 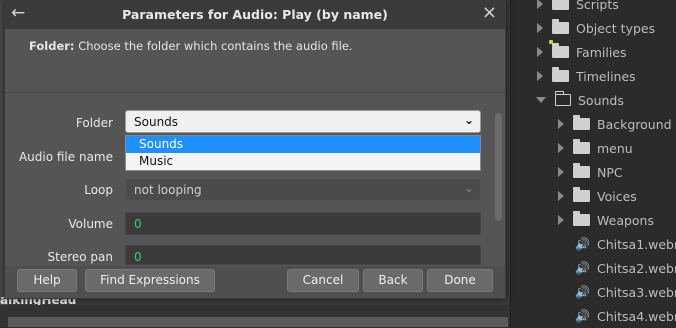 What do you see at coordinates (606, 220) in the screenshot?
I see `tree-item-weapons: Weapons` at bounding box center [606, 220].